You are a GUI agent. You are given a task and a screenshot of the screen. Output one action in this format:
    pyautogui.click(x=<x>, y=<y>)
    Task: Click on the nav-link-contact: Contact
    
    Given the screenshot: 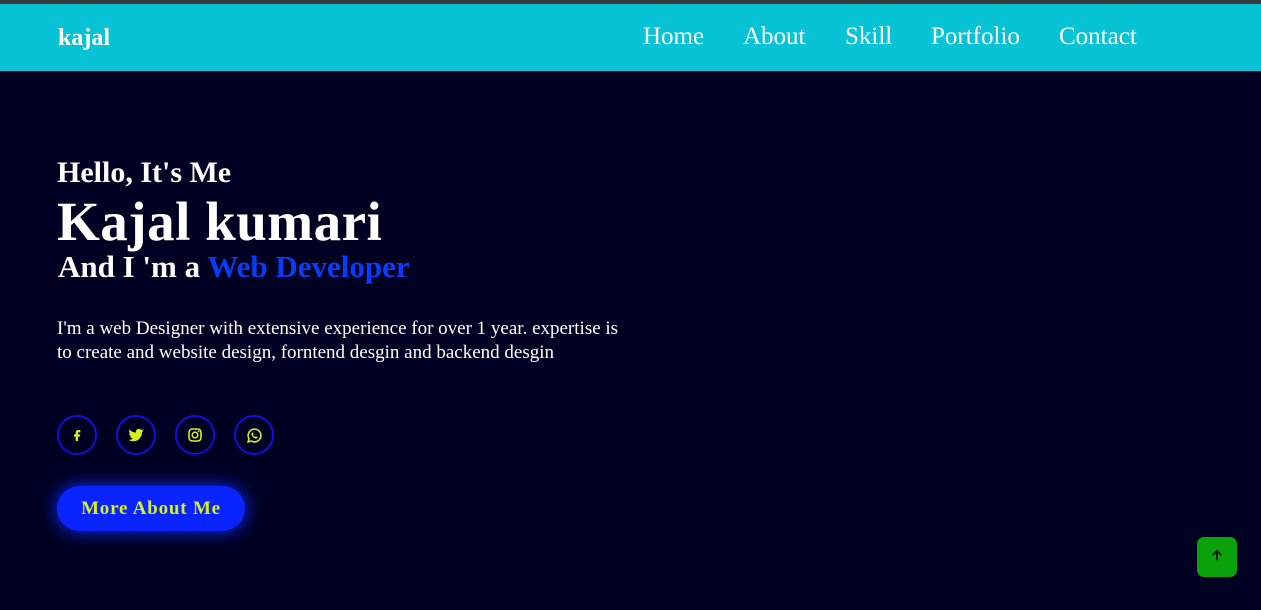 What is the action you would take?
    pyautogui.click(x=1098, y=37)
    